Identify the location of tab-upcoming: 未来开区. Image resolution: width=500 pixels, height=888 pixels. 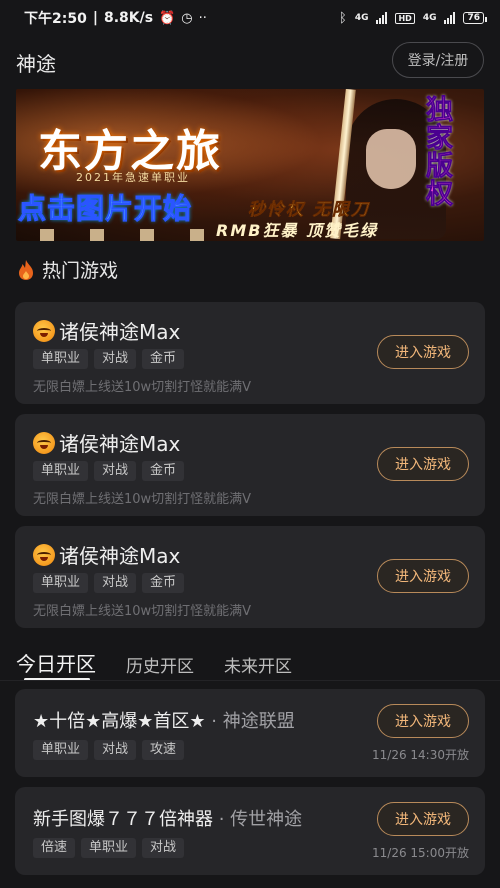
(258, 664).